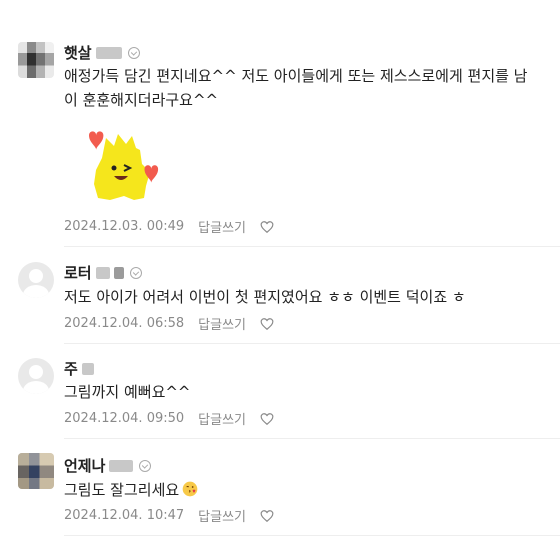 The width and height of the screenshot is (560, 560). Describe the element at coordinates (84, 465) in the screenshot. I see `comment-author-name: 언제나` at that location.